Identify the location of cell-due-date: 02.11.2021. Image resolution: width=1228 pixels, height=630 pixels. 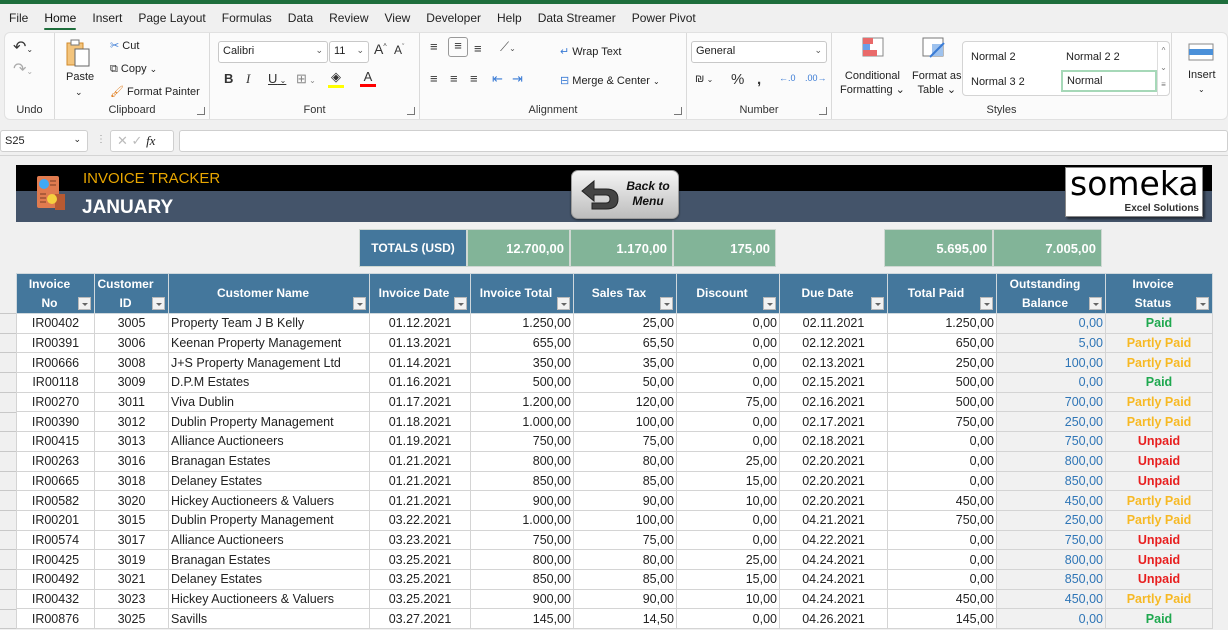
(833, 323).